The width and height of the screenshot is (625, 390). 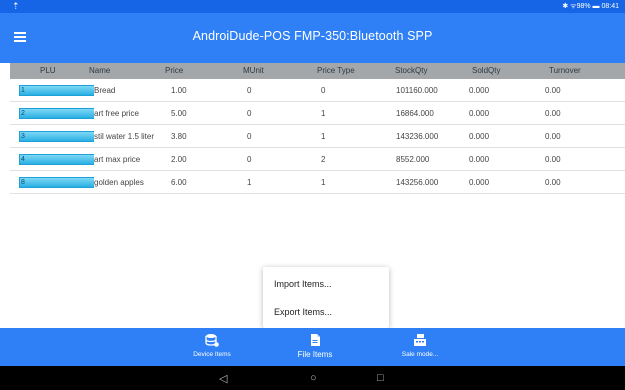 I want to click on name-cell: art free price, so click(x=131, y=113).